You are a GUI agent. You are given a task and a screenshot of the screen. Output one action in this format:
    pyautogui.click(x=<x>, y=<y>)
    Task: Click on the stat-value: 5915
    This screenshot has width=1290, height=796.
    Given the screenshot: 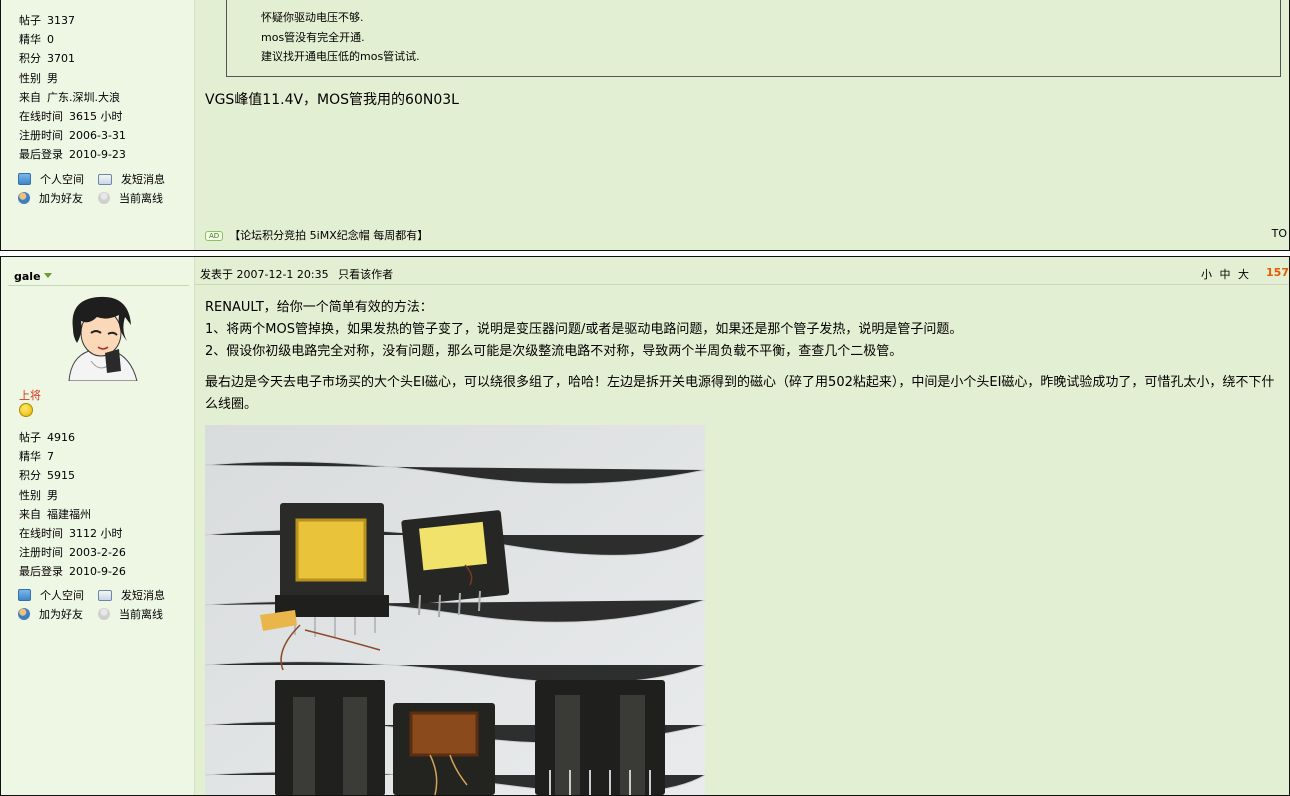 What is the action you would take?
    pyautogui.click(x=61, y=476)
    